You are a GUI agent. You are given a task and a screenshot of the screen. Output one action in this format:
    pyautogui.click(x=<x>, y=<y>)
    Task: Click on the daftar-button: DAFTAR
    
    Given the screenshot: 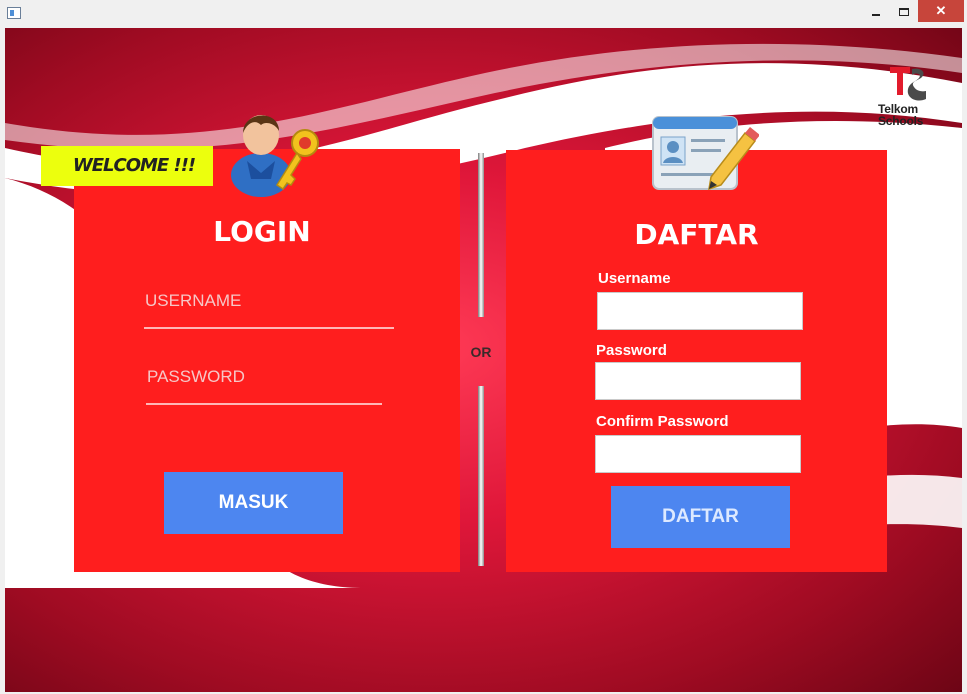 What is the action you would take?
    pyautogui.click(x=700, y=517)
    